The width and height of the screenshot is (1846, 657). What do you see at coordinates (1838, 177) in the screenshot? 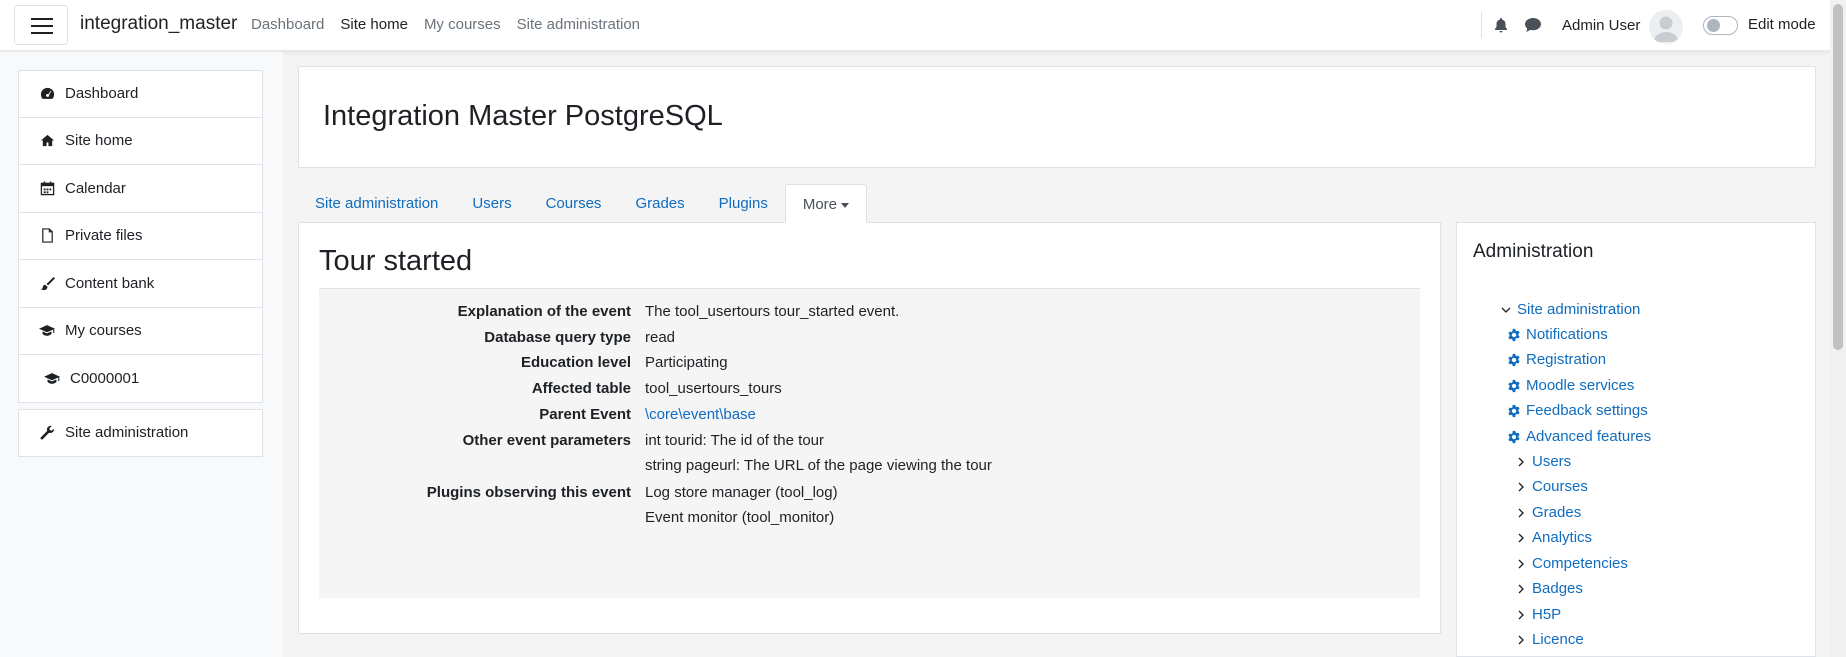
I see `scrollbar-thumb` at bounding box center [1838, 177].